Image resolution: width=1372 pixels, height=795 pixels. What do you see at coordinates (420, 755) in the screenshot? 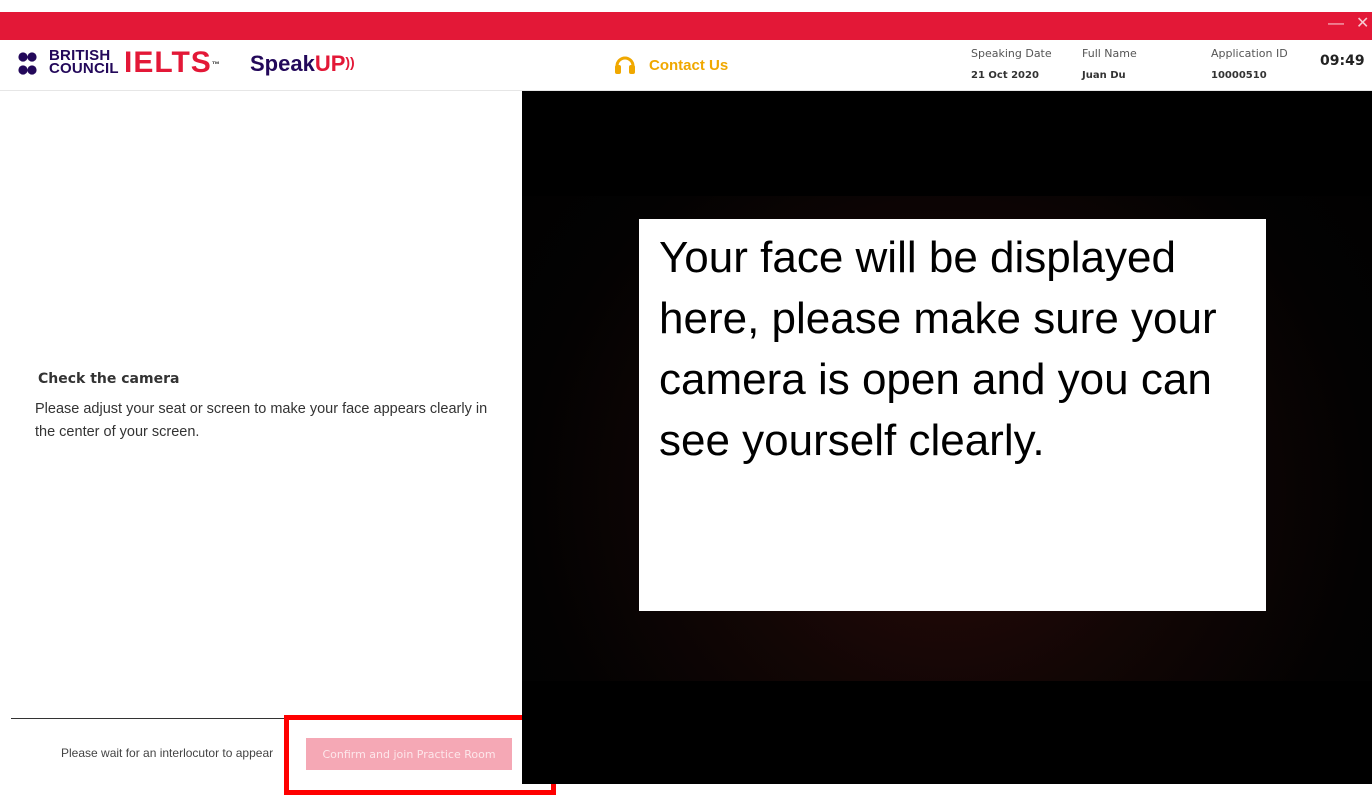
I see `highlight-annotation-box` at bounding box center [420, 755].